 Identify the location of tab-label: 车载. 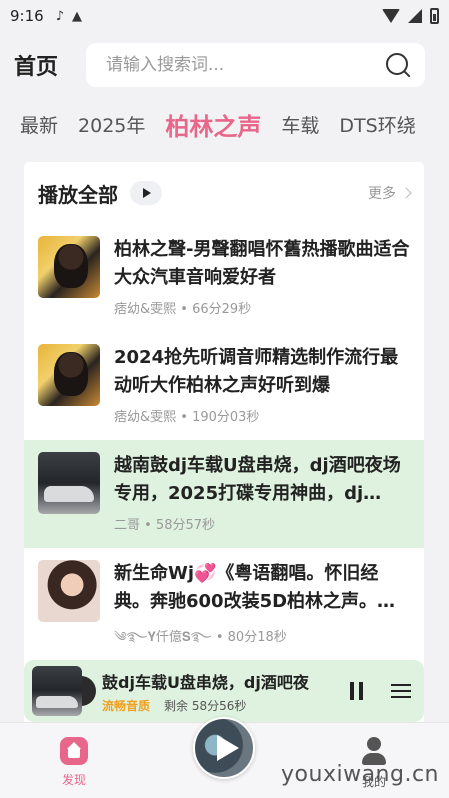
(300, 125).